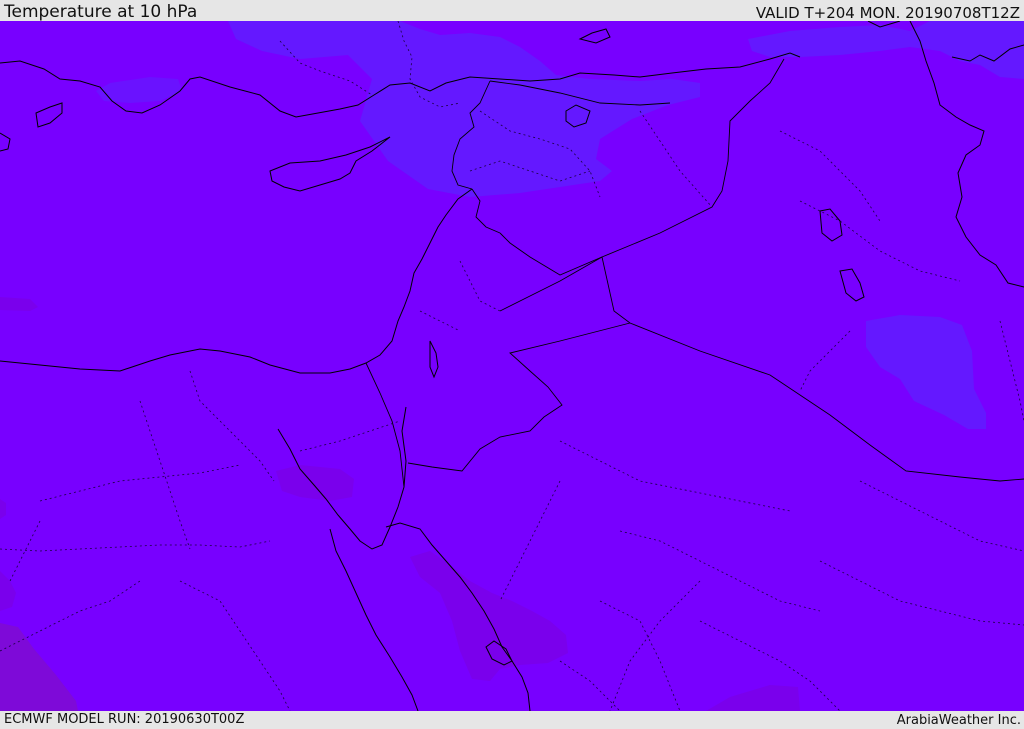 This screenshot has width=1024, height=729. I want to click on model-run-label: ECMWF MODEL RUN: 20190630T00Z, so click(124, 719).